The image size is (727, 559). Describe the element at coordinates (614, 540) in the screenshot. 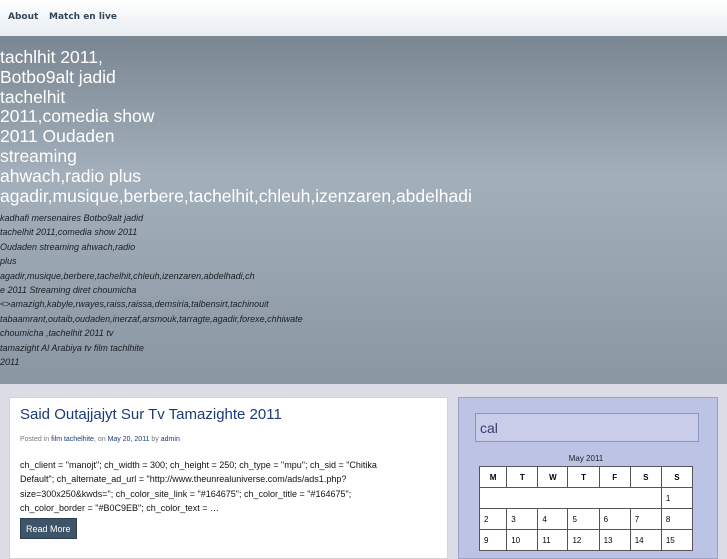

I see `calendar-day-cell: 13` at that location.